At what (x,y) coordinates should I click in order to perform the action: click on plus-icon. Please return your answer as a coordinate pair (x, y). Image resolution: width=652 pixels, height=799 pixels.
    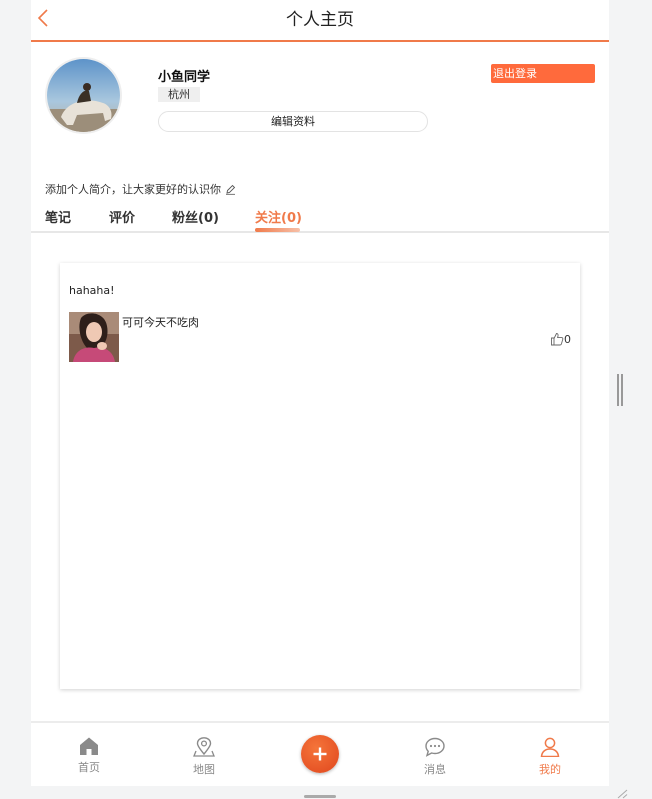
    Looking at the image, I should click on (320, 754).